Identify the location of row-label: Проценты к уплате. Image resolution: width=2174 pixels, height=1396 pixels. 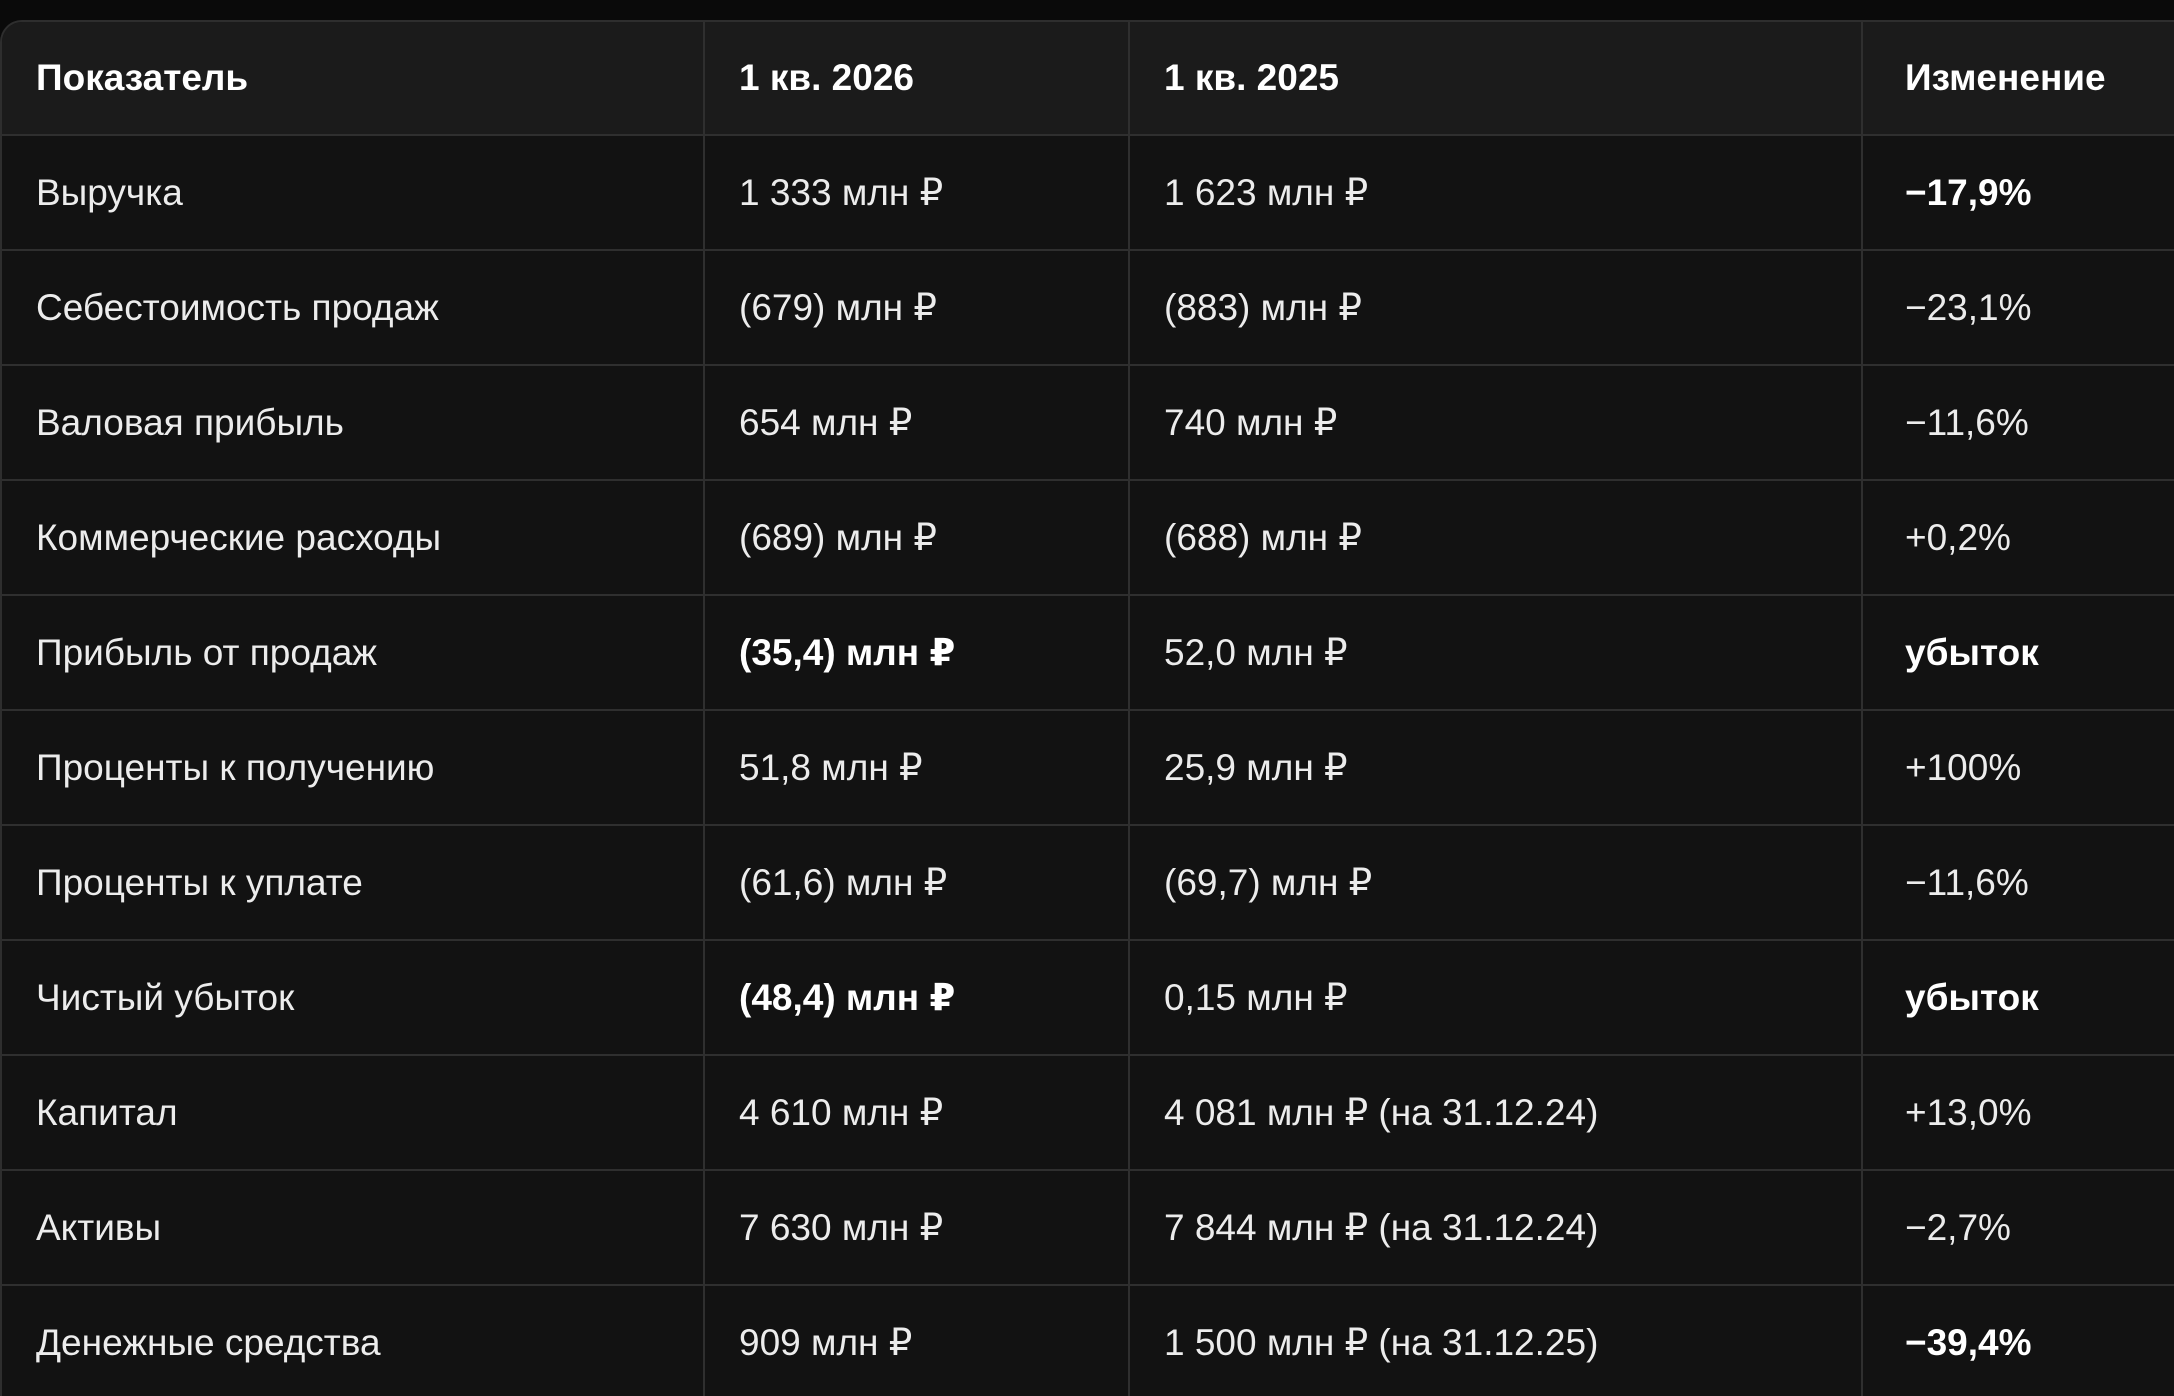
(353, 883).